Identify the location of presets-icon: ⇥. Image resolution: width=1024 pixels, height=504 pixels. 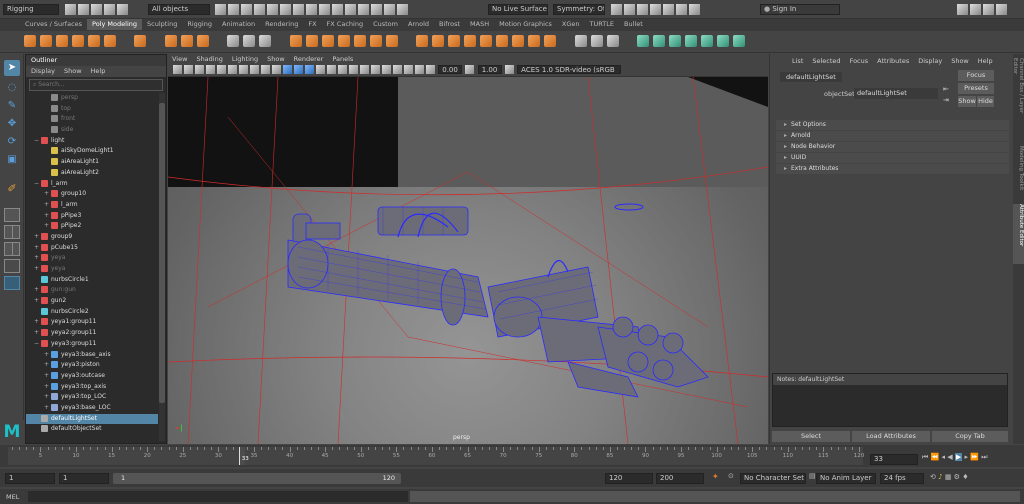
(946, 100).